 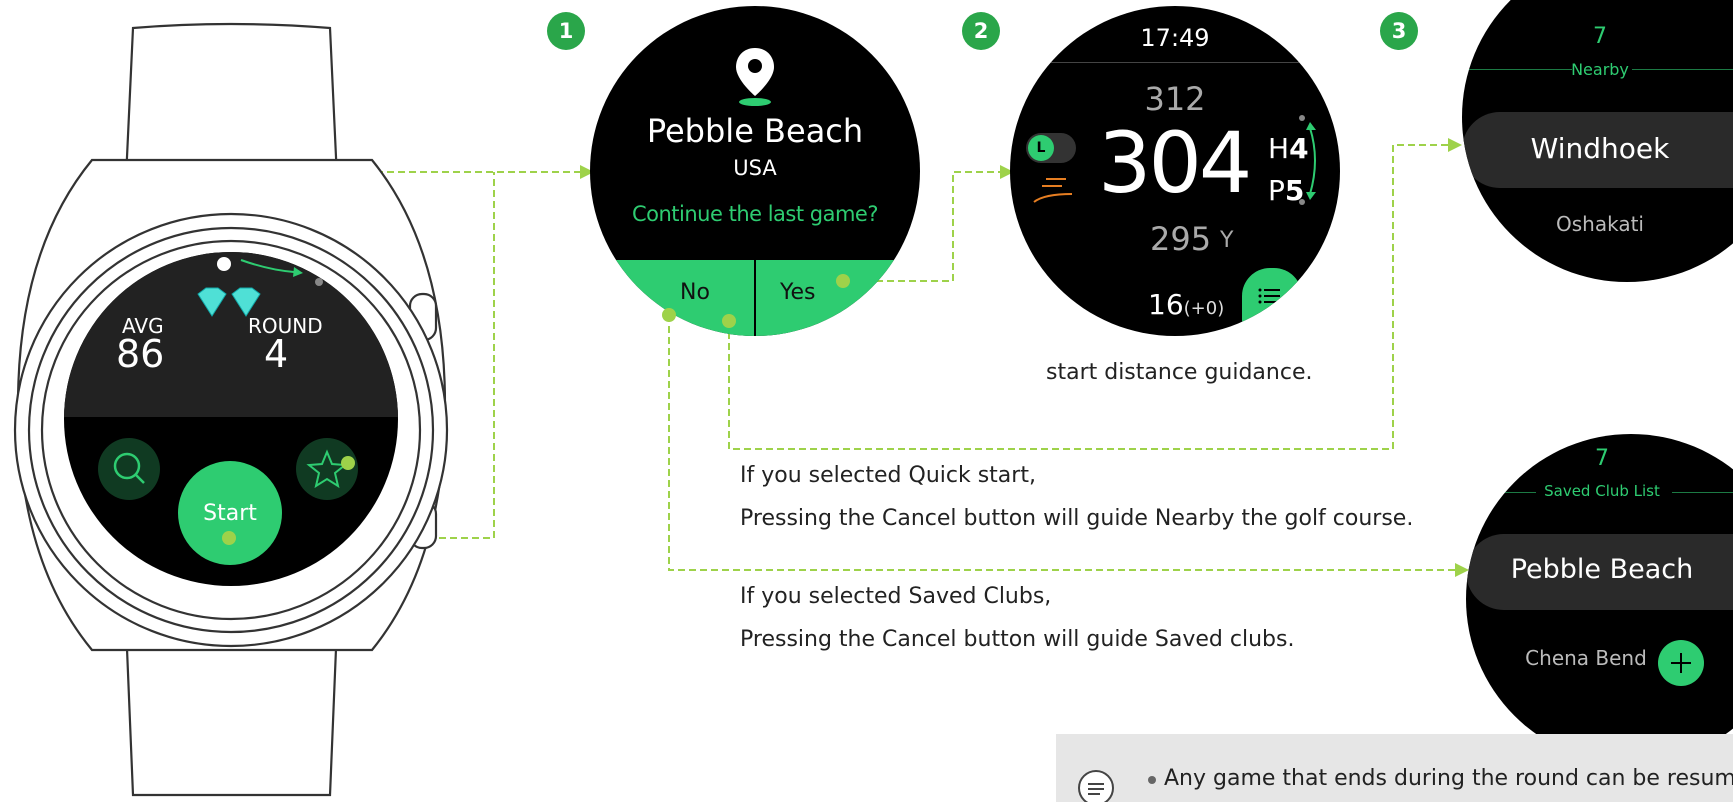 I want to click on front-distance: 295, so click(x=1181, y=239).